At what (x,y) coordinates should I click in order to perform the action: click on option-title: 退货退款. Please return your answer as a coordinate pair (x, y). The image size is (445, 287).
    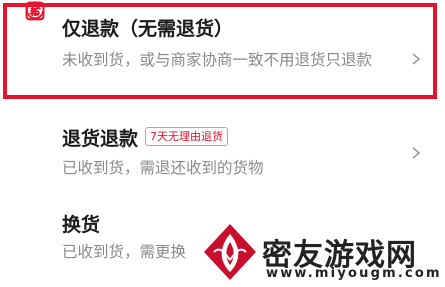
    Looking at the image, I should click on (100, 139).